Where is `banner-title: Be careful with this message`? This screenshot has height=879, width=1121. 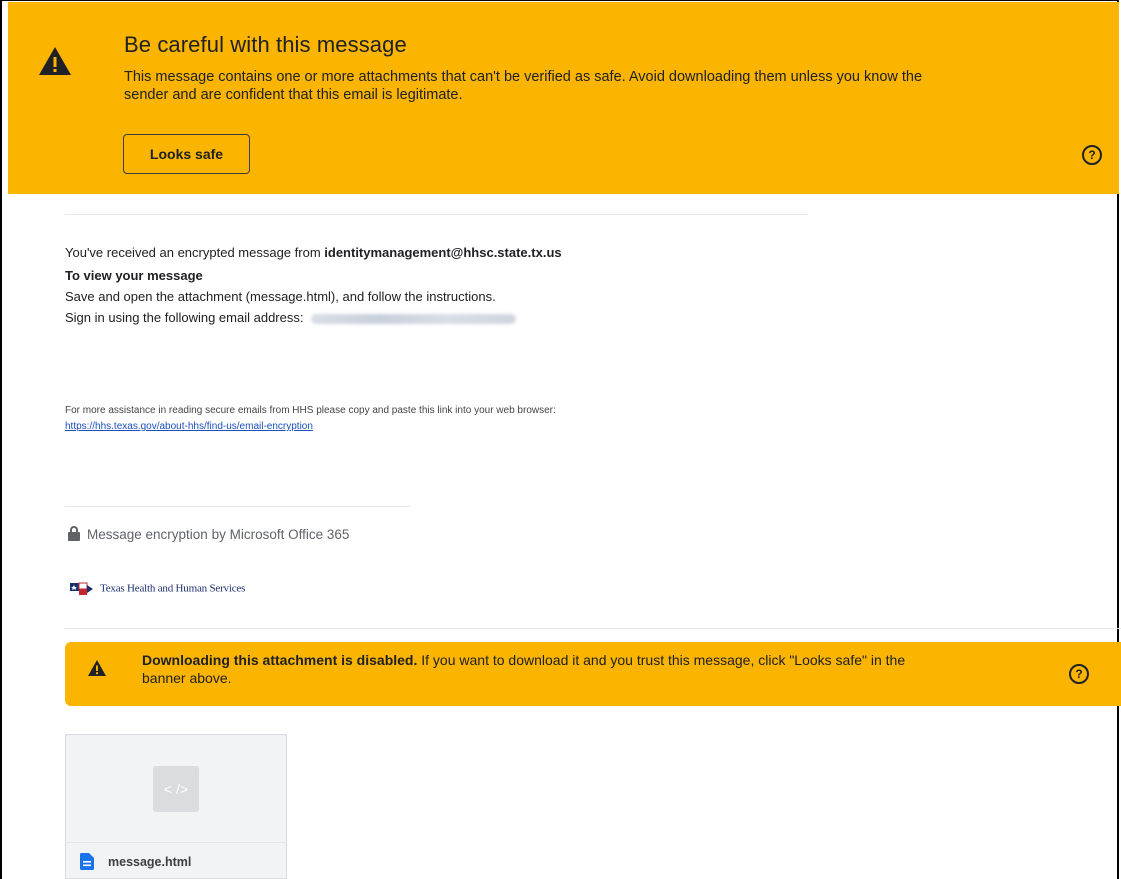
banner-title: Be careful with this message is located at coordinates (265, 44).